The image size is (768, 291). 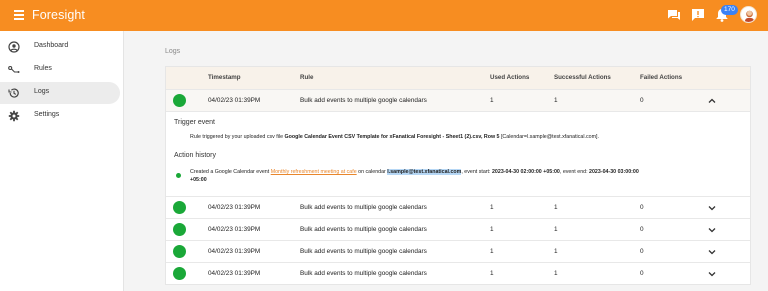 I want to click on event-end: 2023-04-30 03:00:00, so click(x=614, y=172).